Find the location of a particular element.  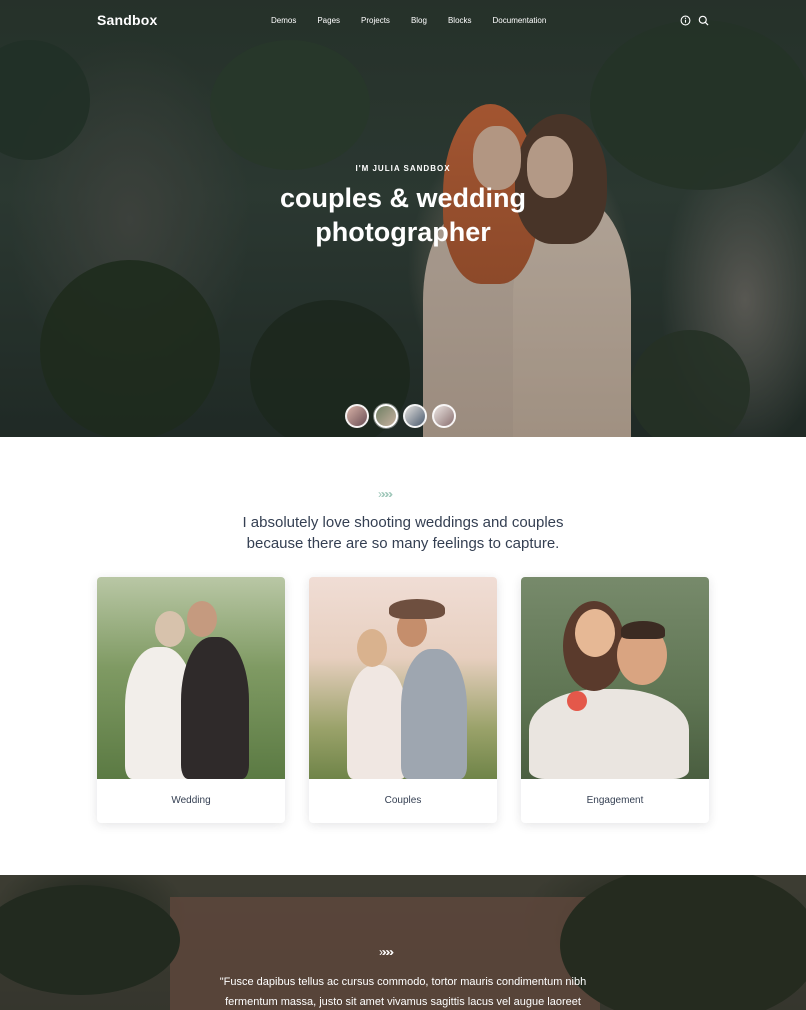

hero-slider-thumbnails is located at coordinates (403, 416).